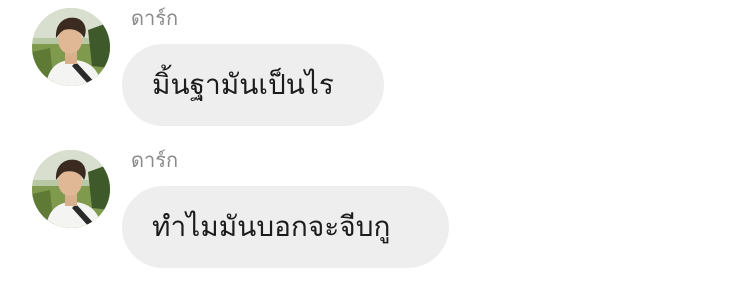 The width and height of the screenshot is (750, 292). Describe the element at coordinates (253, 85) in the screenshot. I see `message-bubble: มิ้นฐามันเป็นไร` at that location.